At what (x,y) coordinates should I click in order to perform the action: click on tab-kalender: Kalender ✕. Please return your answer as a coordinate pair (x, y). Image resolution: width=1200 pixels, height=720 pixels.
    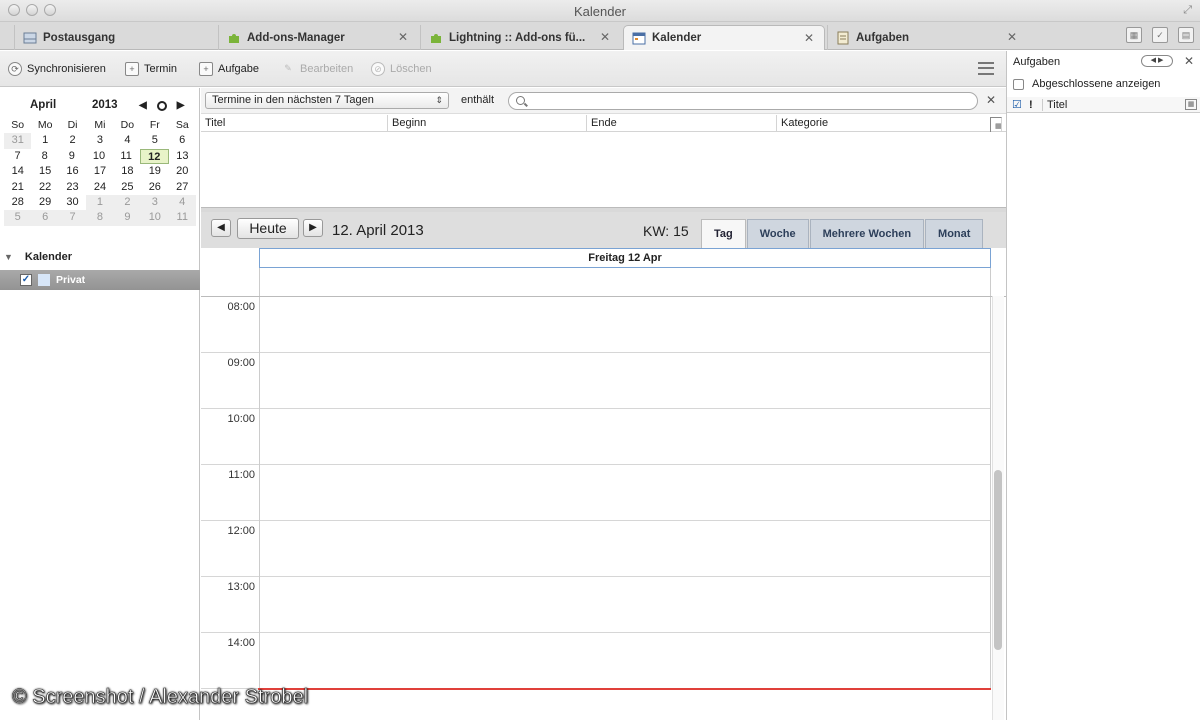
    Looking at the image, I should click on (724, 37).